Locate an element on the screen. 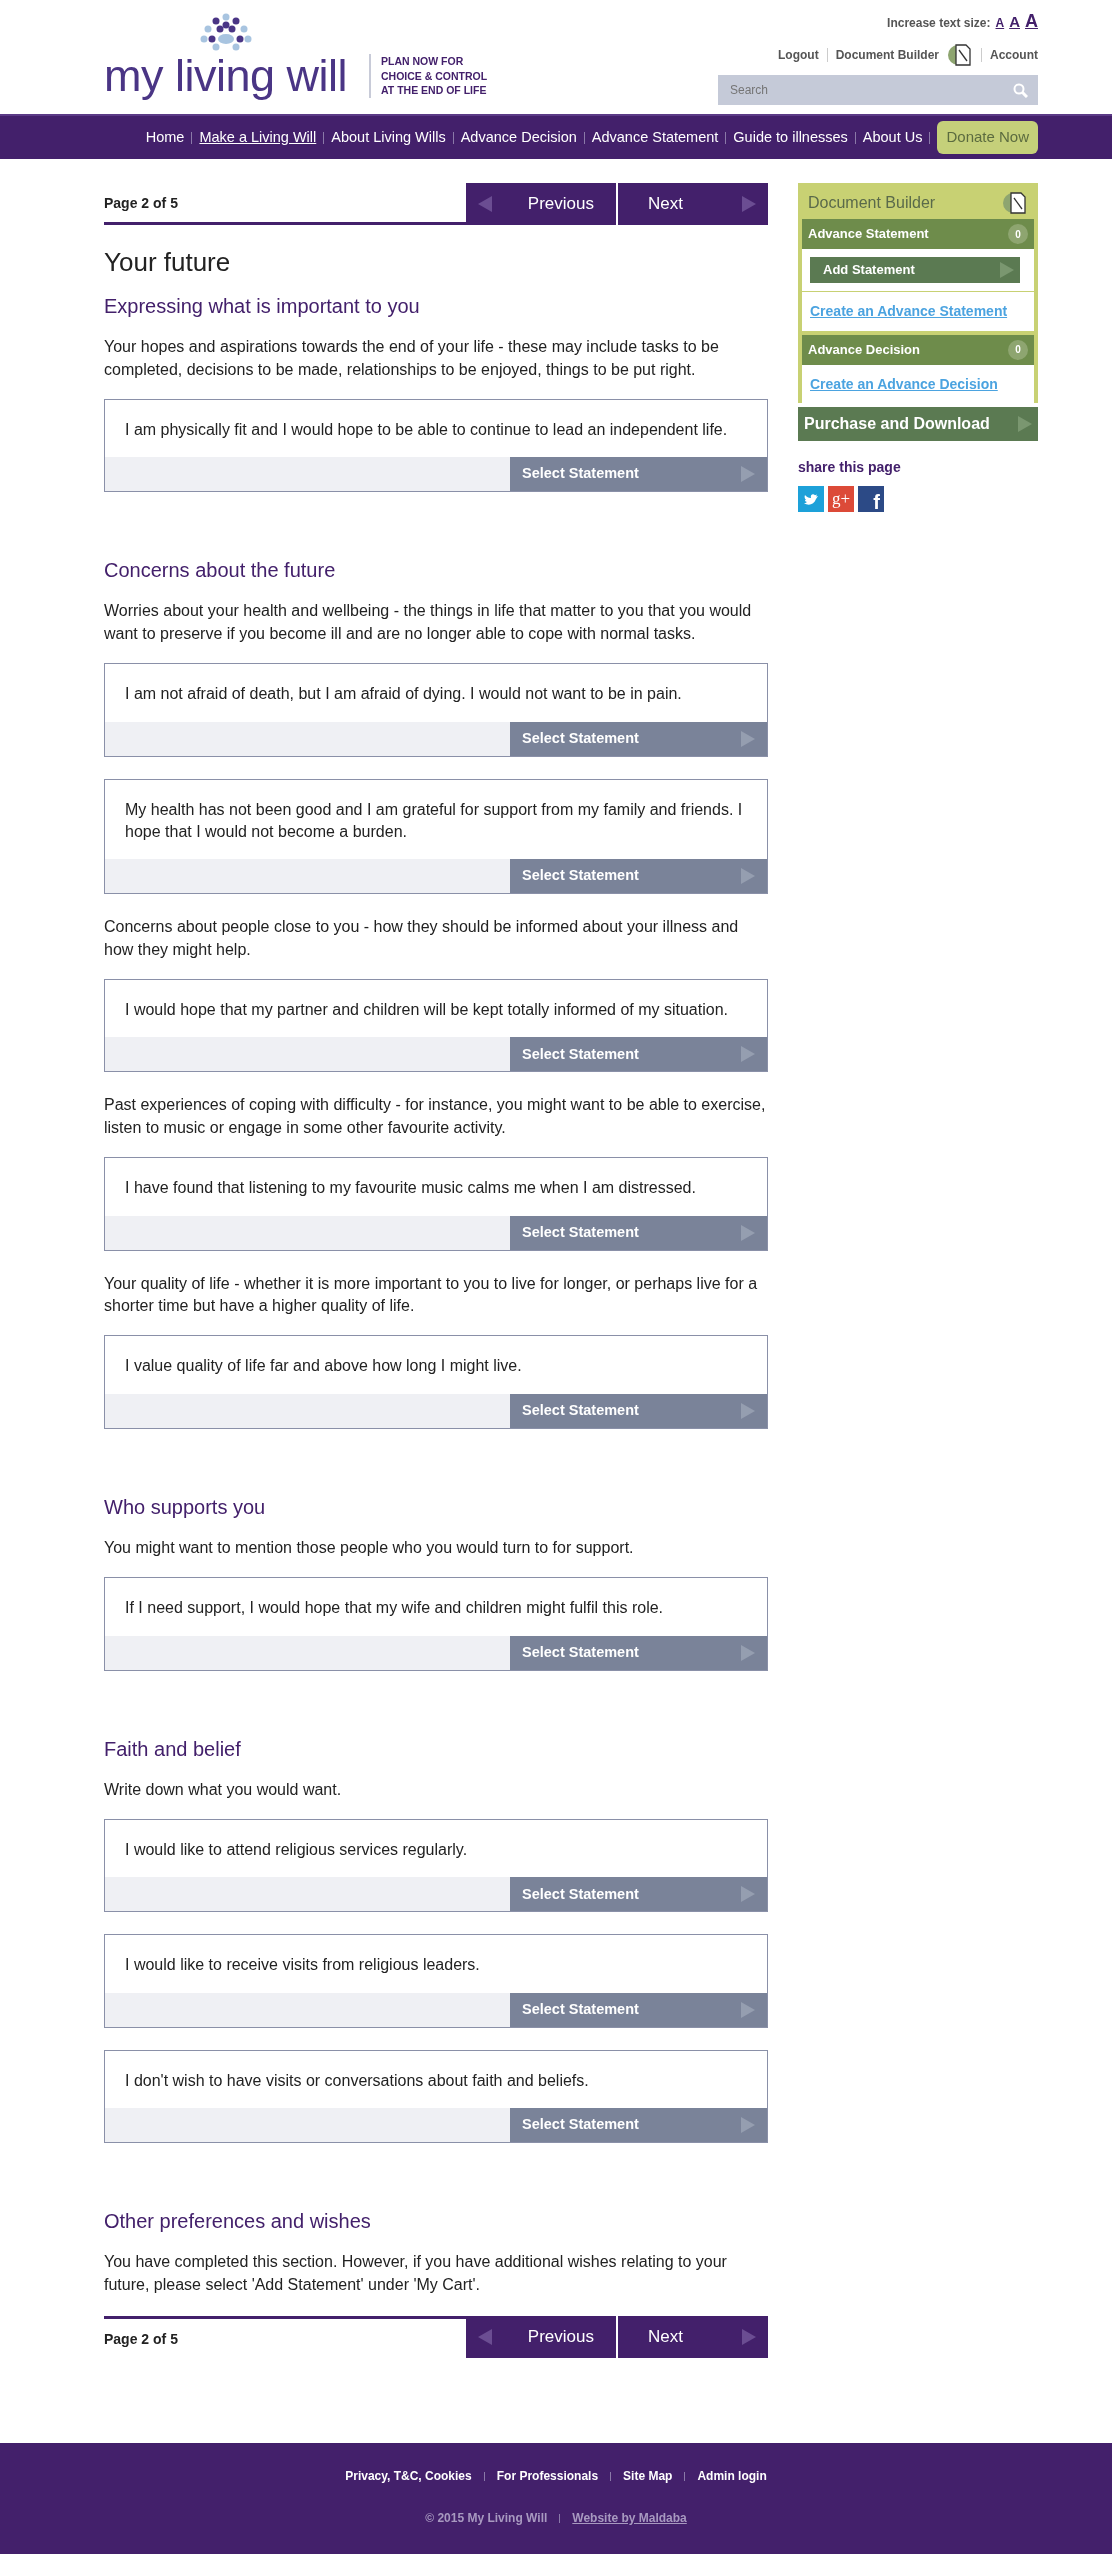 Image resolution: width=1112 pixels, height=2554 pixels. top-link: Document Builder is located at coordinates (887, 55).